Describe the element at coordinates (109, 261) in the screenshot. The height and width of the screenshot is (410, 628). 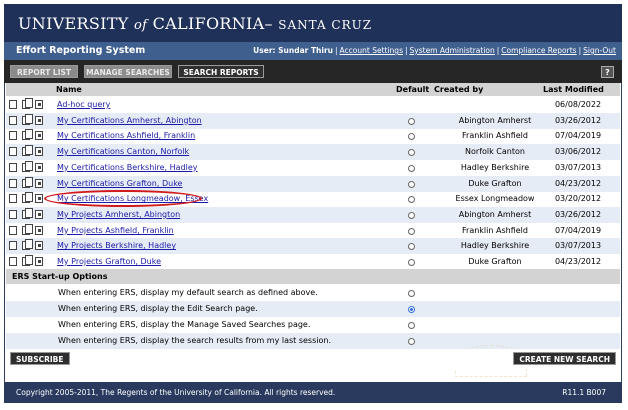
I see `search-name-link: My Projects Grafton, Duke` at that location.